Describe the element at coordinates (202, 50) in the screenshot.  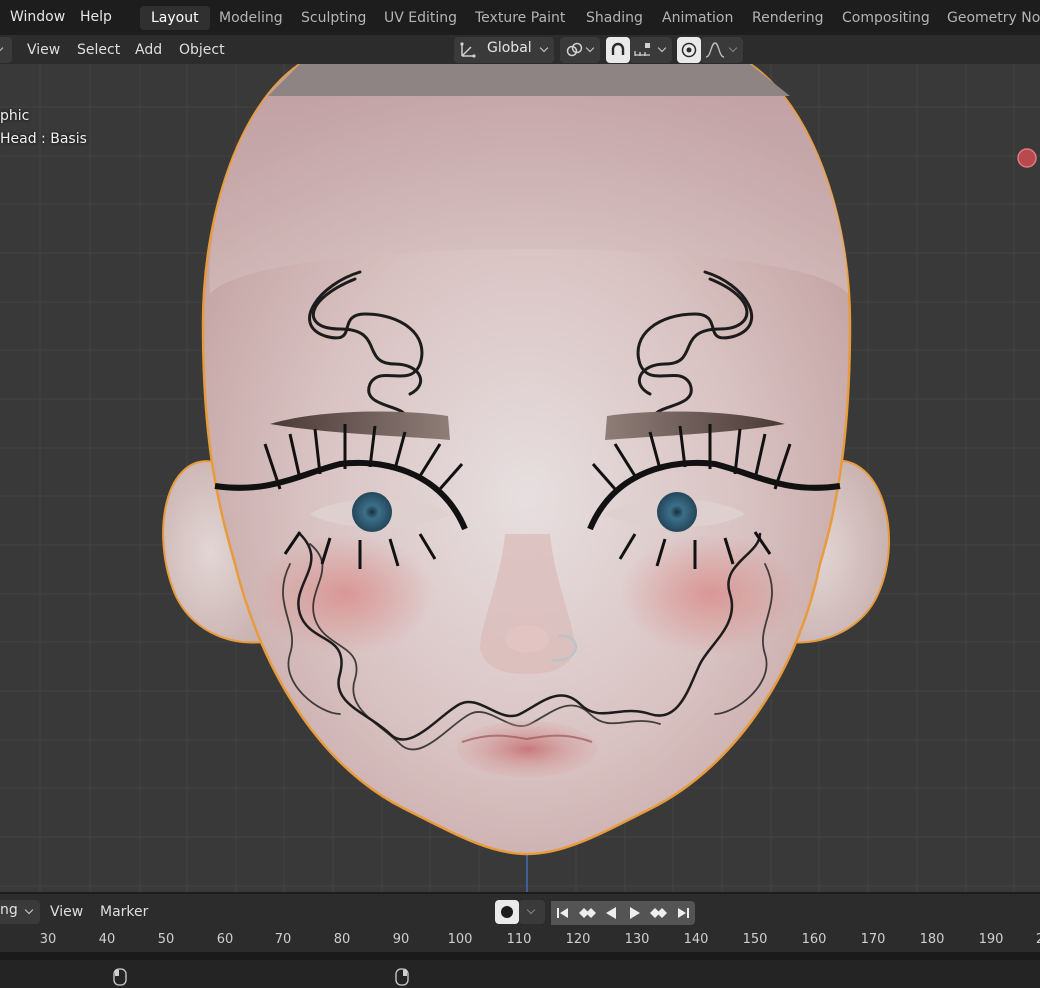
I see `menu-object: Object` at that location.